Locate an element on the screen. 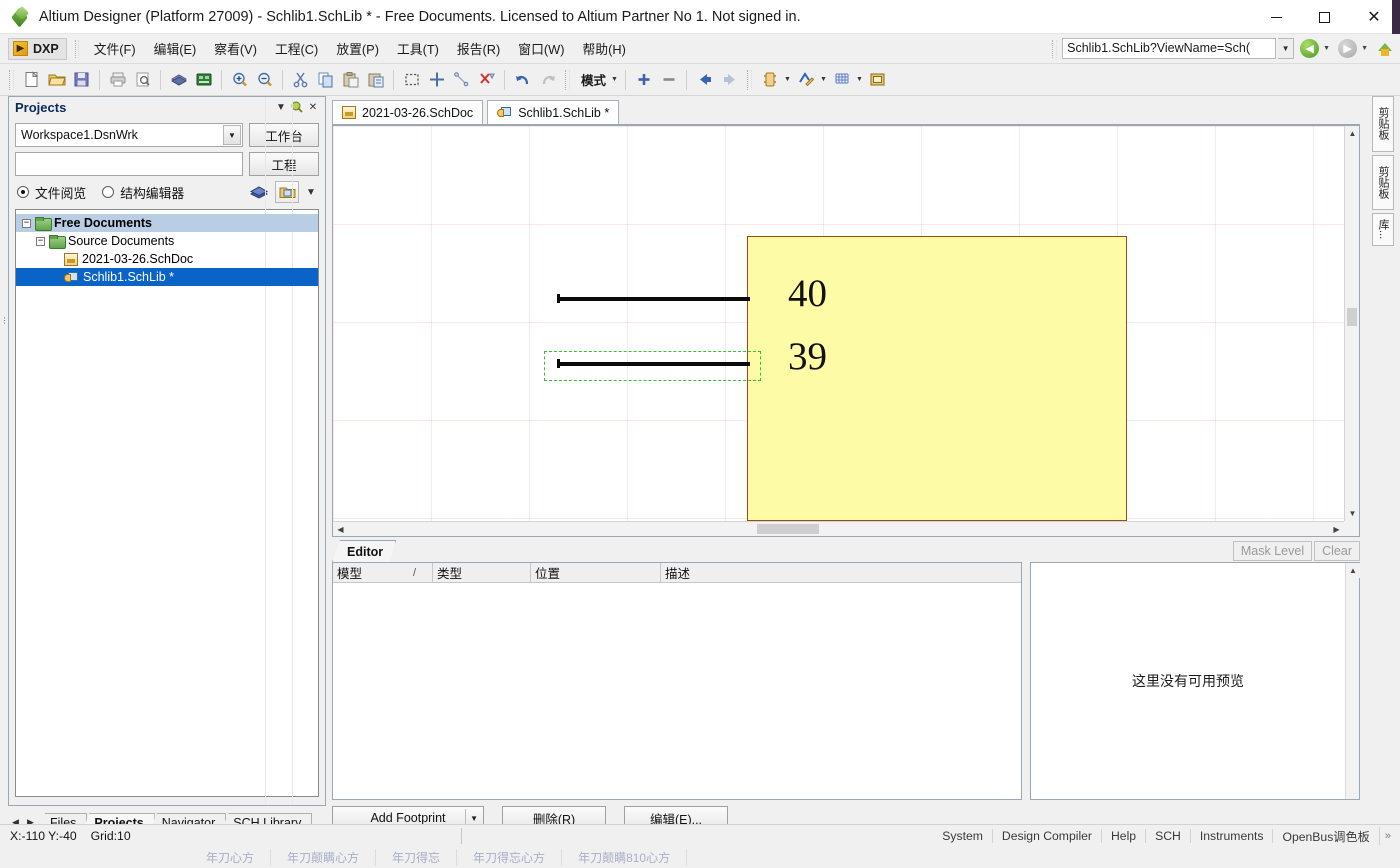 Image resolution: width=1400 pixels, height=868 pixels. previous-part-icon is located at coordinates (704, 80).